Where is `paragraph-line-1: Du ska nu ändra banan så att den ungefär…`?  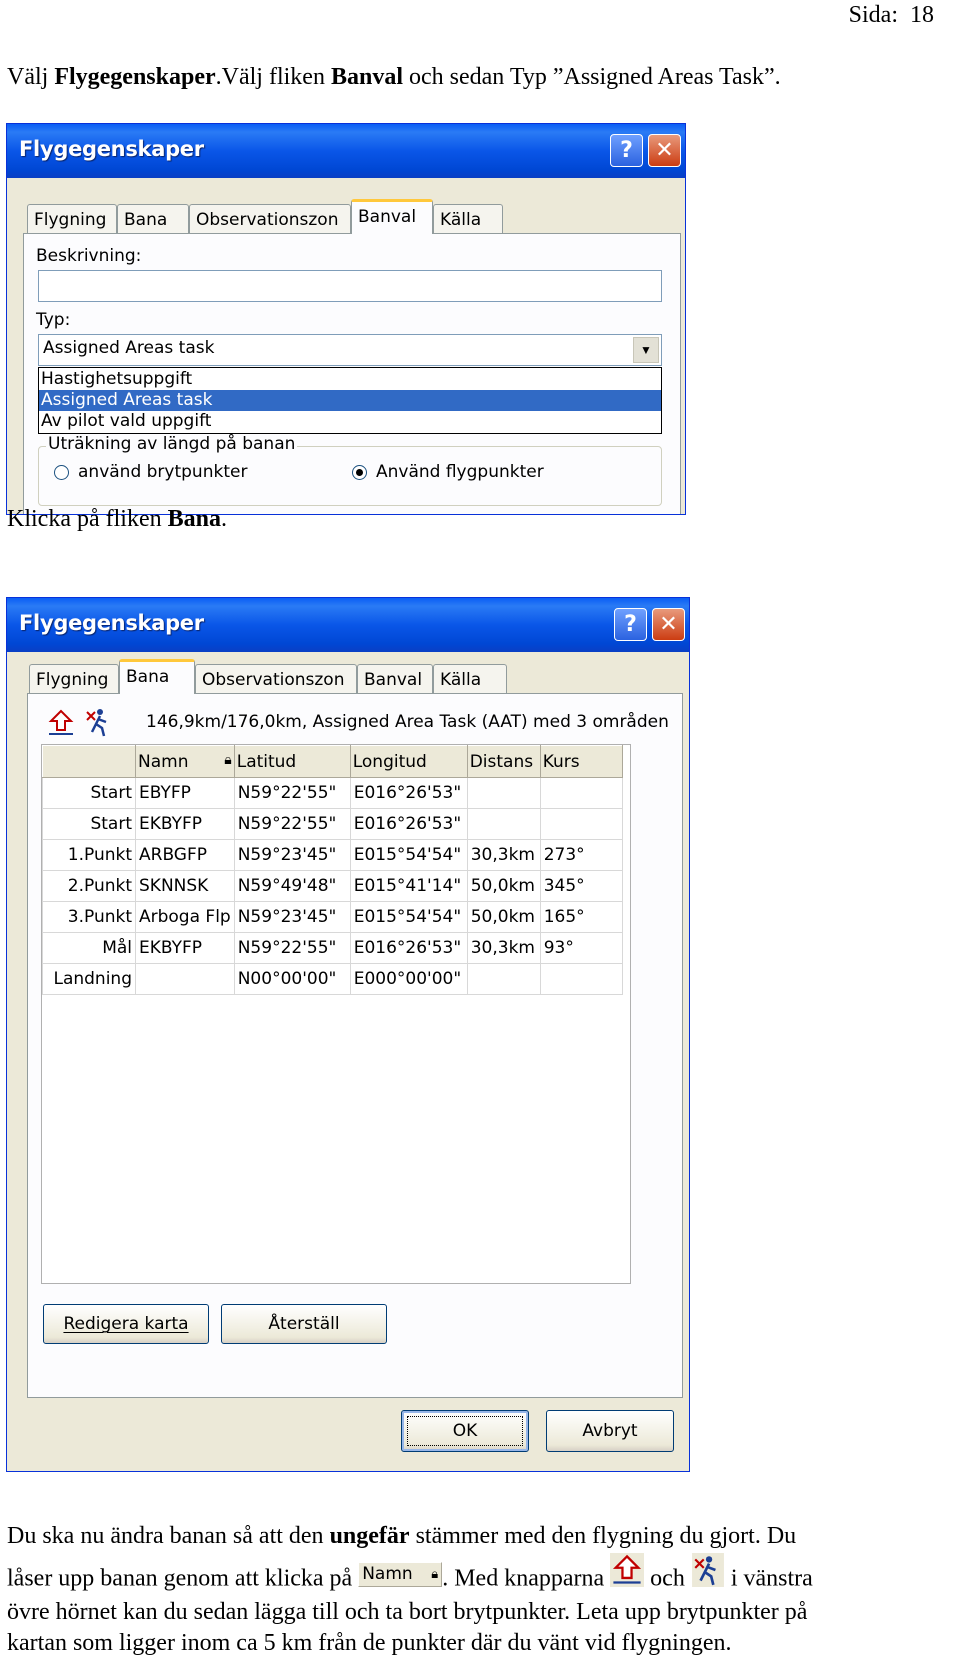 paragraph-line-1: Du ska nu ändra banan så att den ungefär… is located at coordinates (401, 1536).